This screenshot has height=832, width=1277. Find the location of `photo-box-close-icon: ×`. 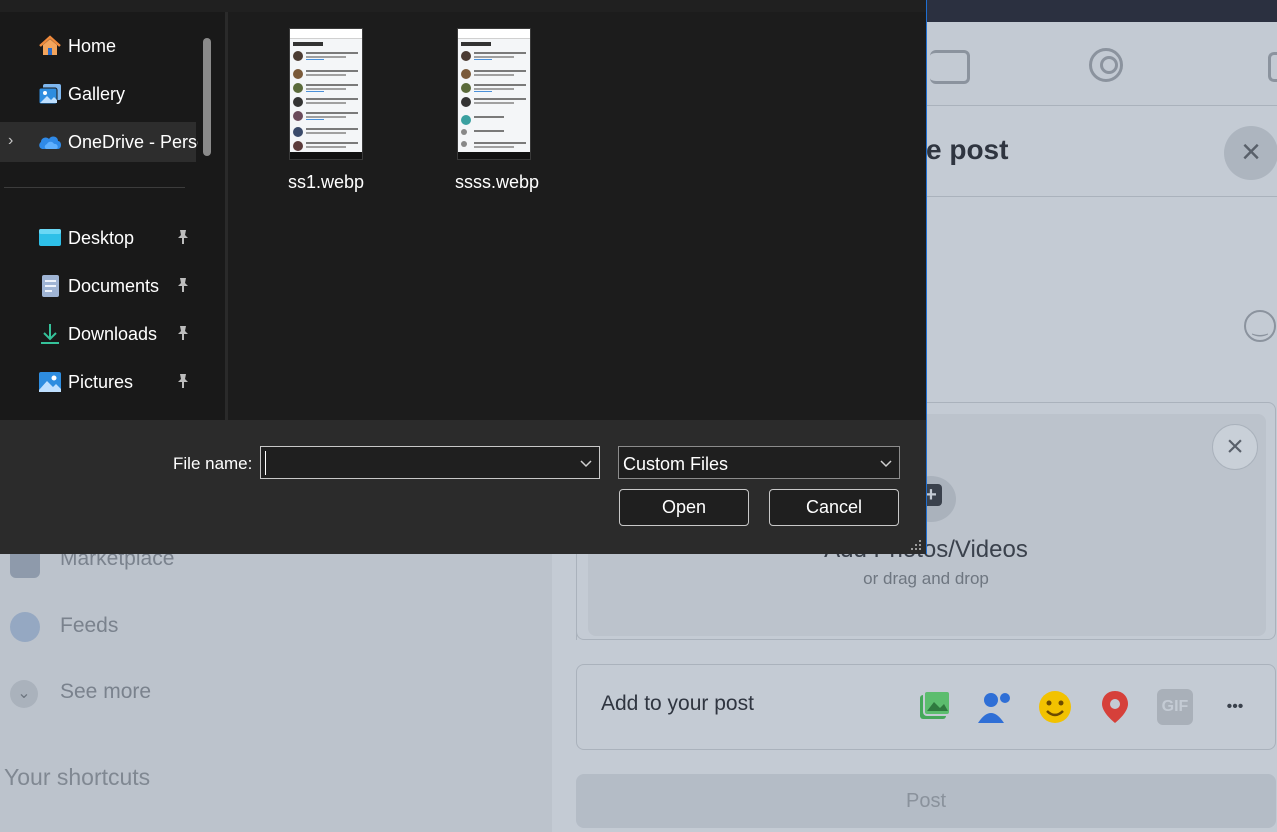

photo-box-close-icon: × is located at coordinates (1235, 447).